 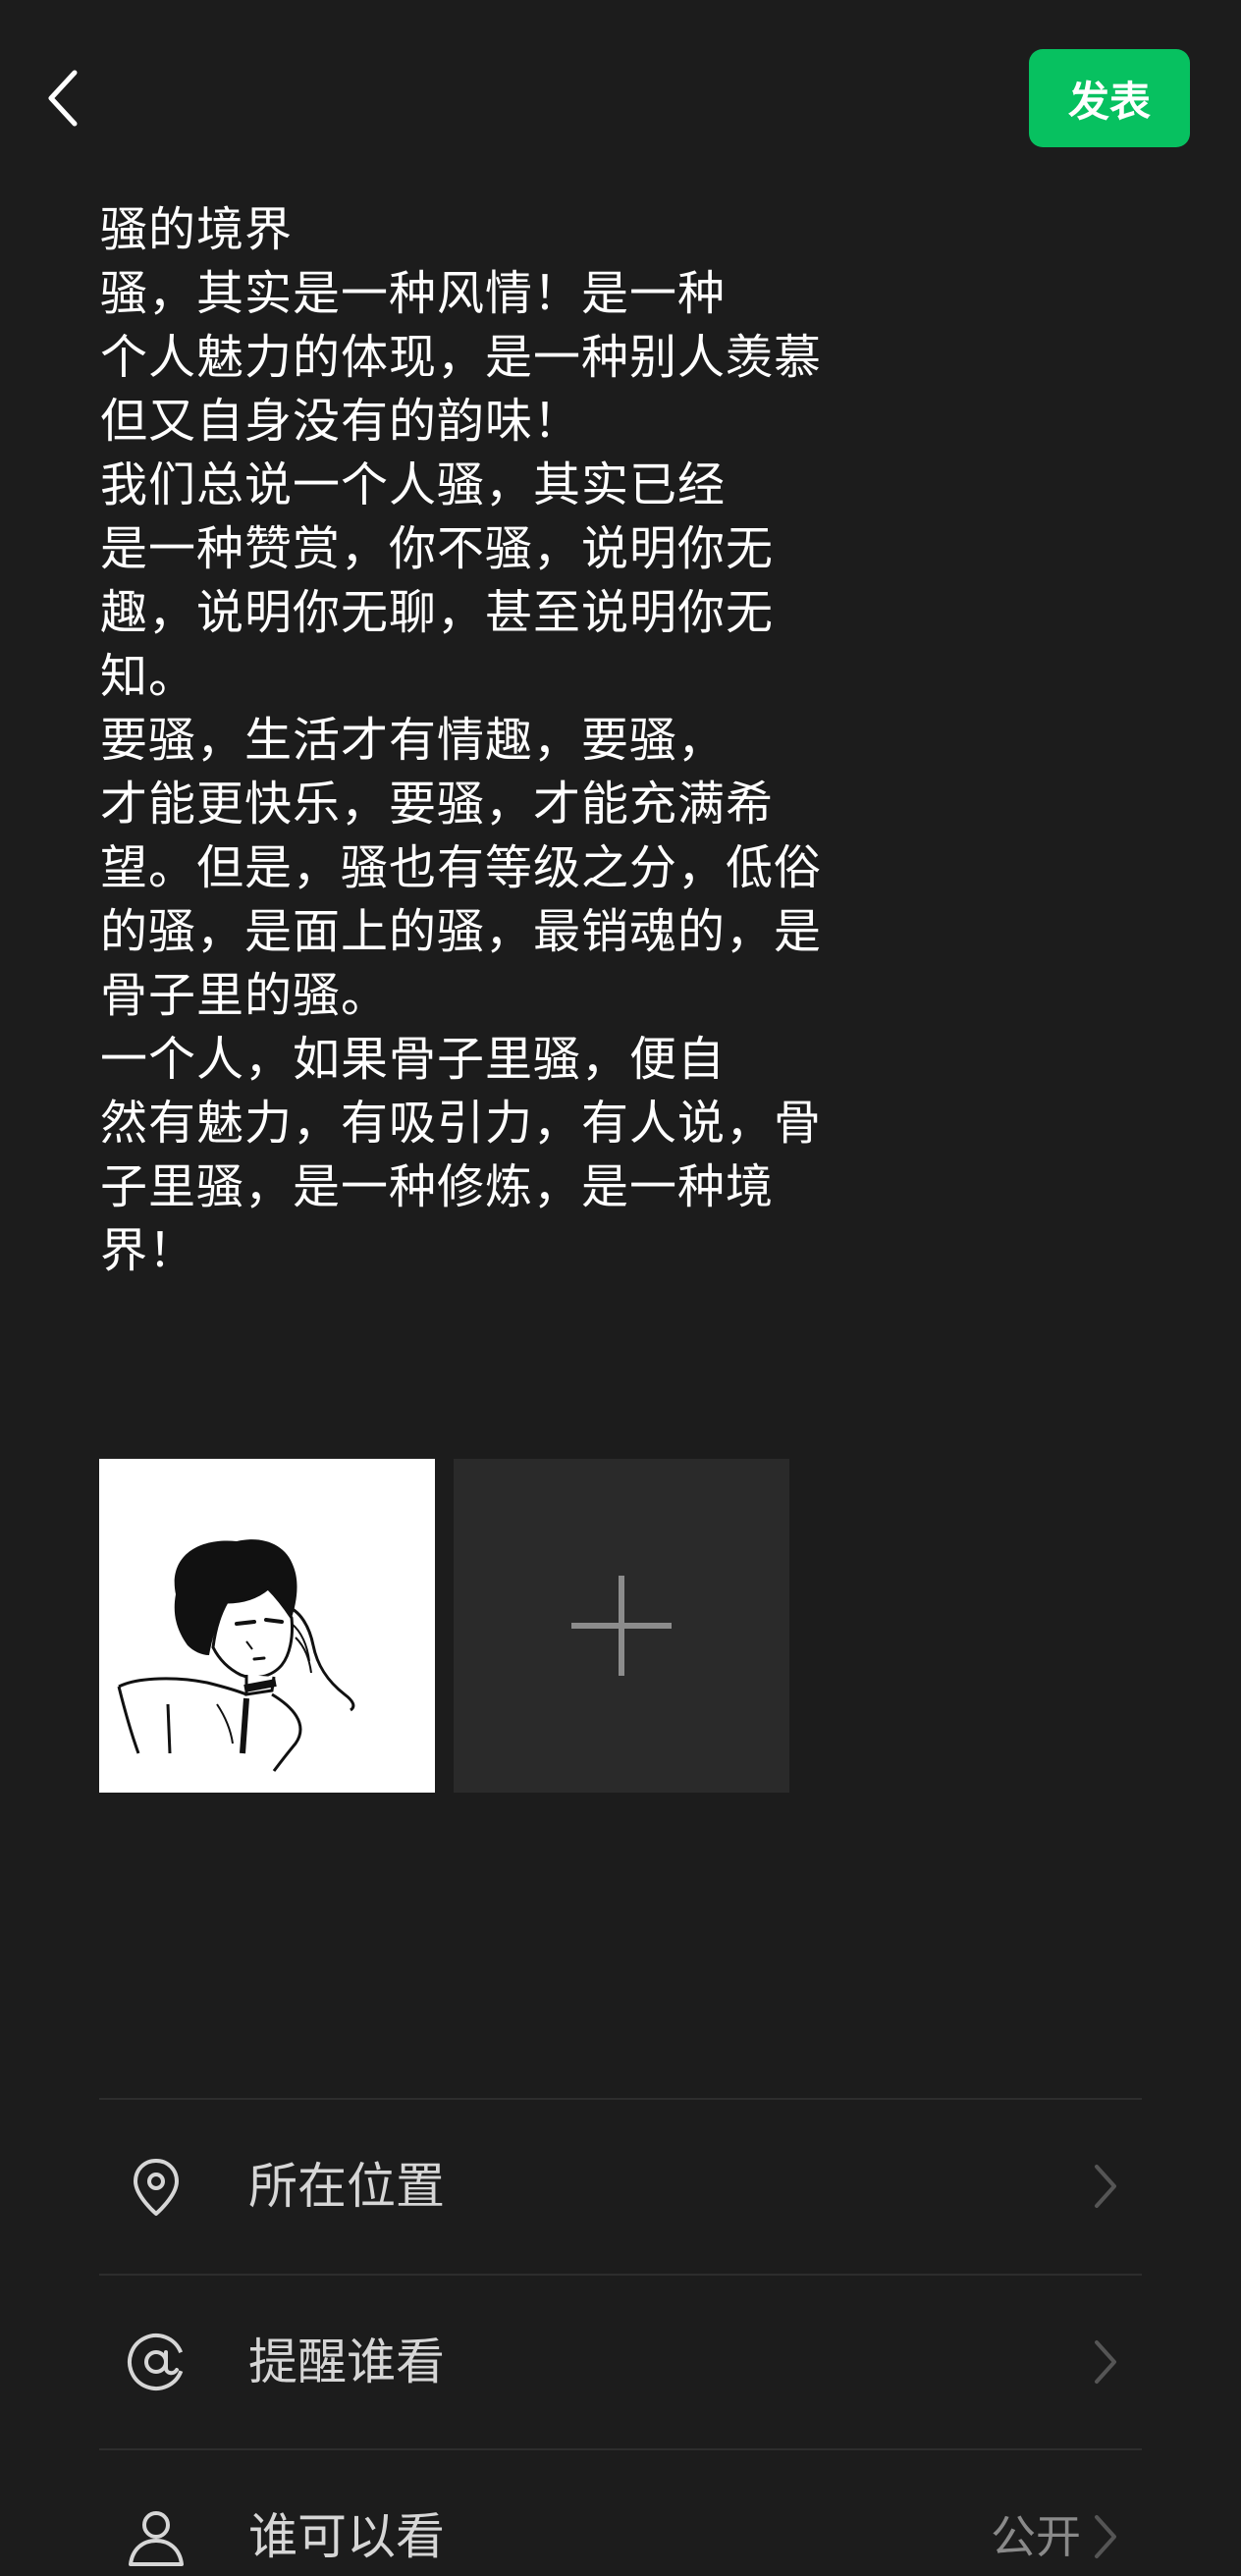 What do you see at coordinates (413, 293) in the screenshot?
I see `post-text-line: 骚，其实是一种风情！是一种` at bounding box center [413, 293].